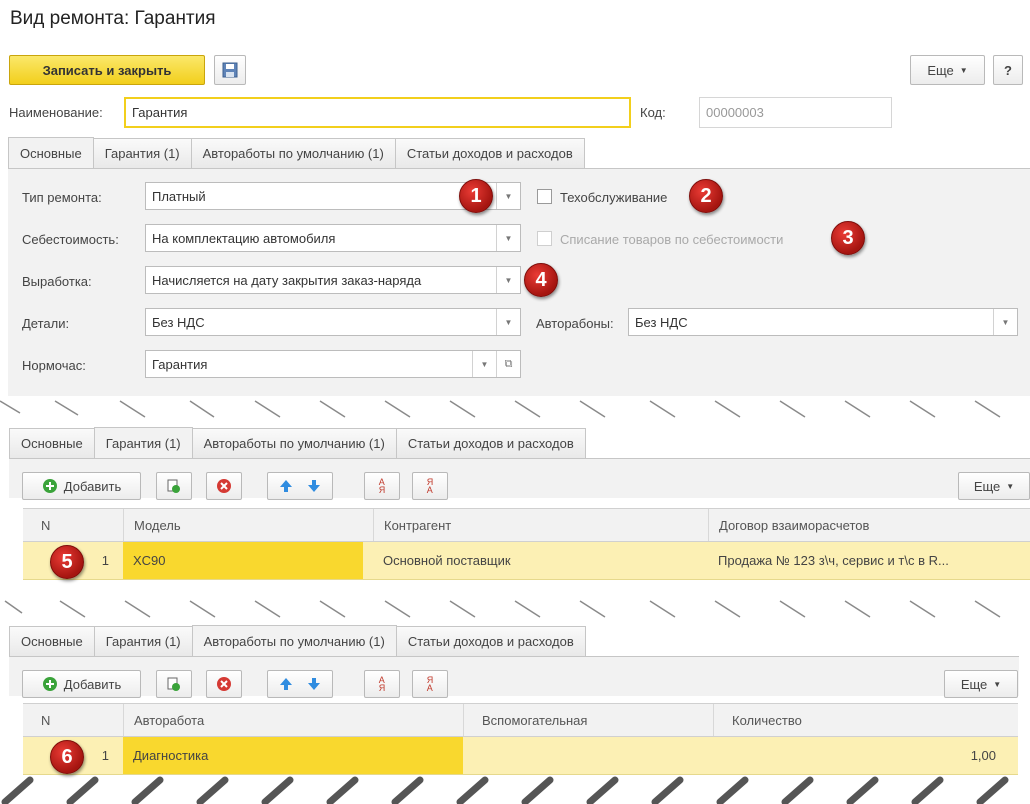 Image resolution: width=1030 pixels, height=804 pixels. I want to click on close-icon, so click(224, 684).